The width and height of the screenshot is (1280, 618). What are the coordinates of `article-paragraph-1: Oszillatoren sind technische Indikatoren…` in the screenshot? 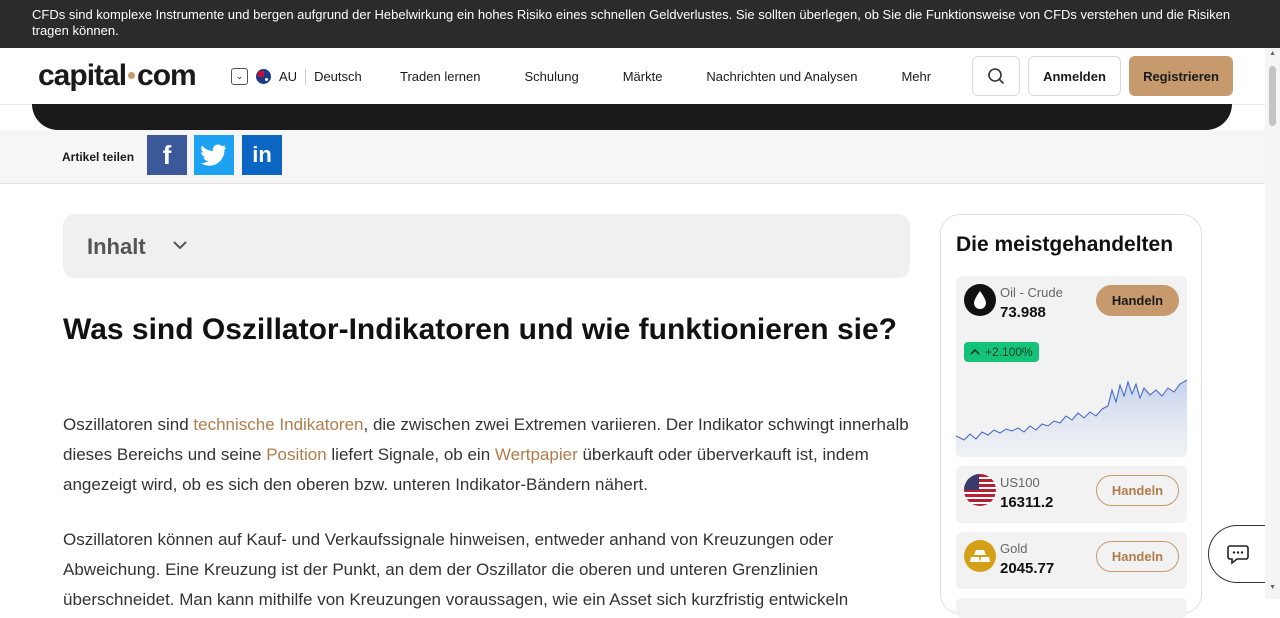 It's located at (488, 455).